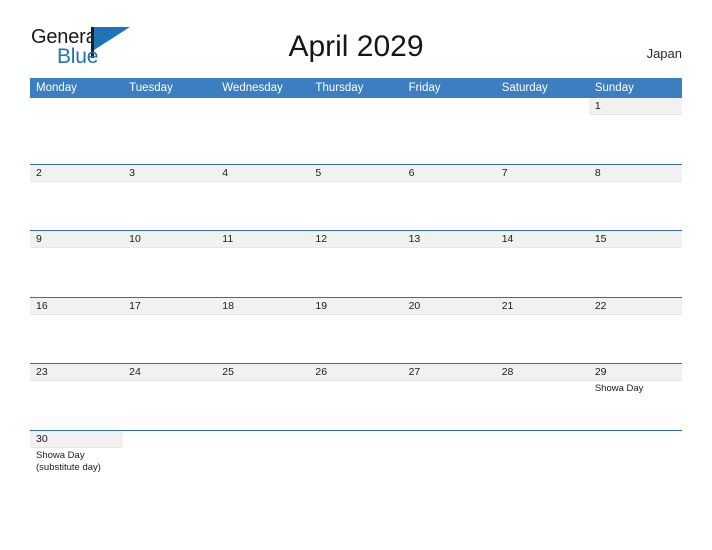 Image resolution: width=712 pixels, height=550 pixels. Describe the element at coordinates (542, 264) in the screenshot. I see `calendar-day-cell: 14` at that location.